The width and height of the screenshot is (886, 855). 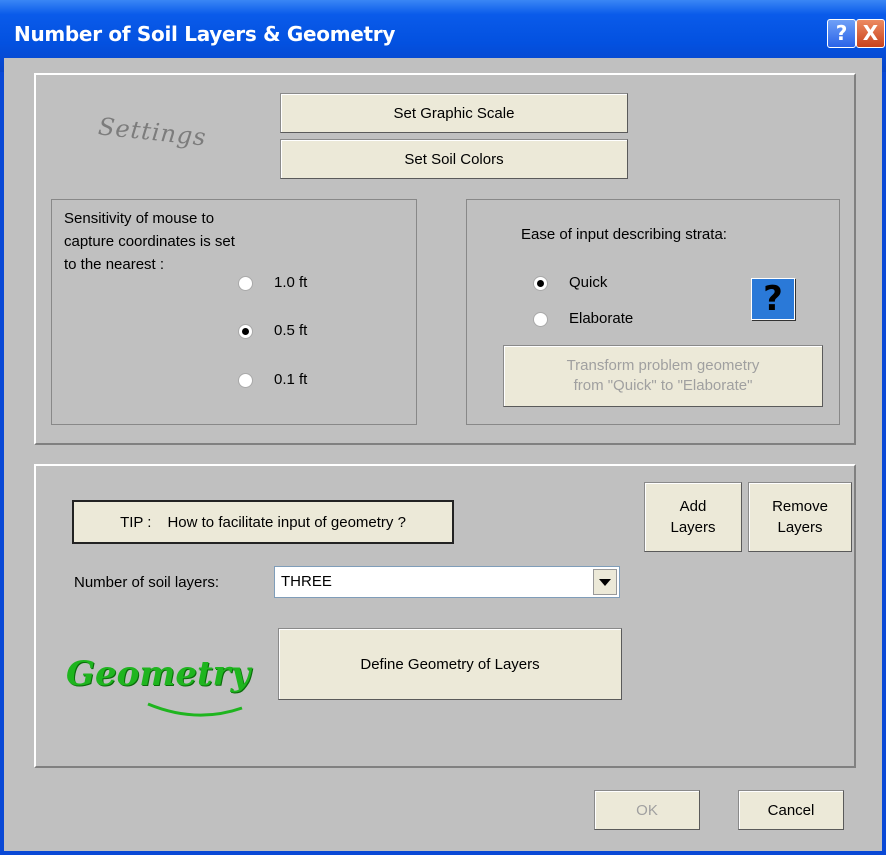 What do you see at coordinates (291, 379) in the screenshot?
I see `sensitivity-option-label: 0.1 ft` at bounding box center [291, 379].